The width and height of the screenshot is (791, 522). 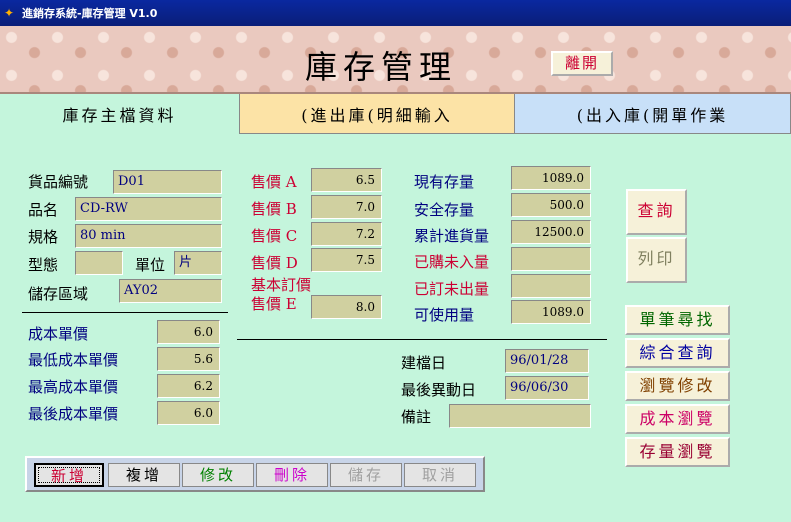 What do you see at coordinates (547, 361) in the screenshot?
I see `created-date-field: 96/01/28` at bounding box center [547, 361].